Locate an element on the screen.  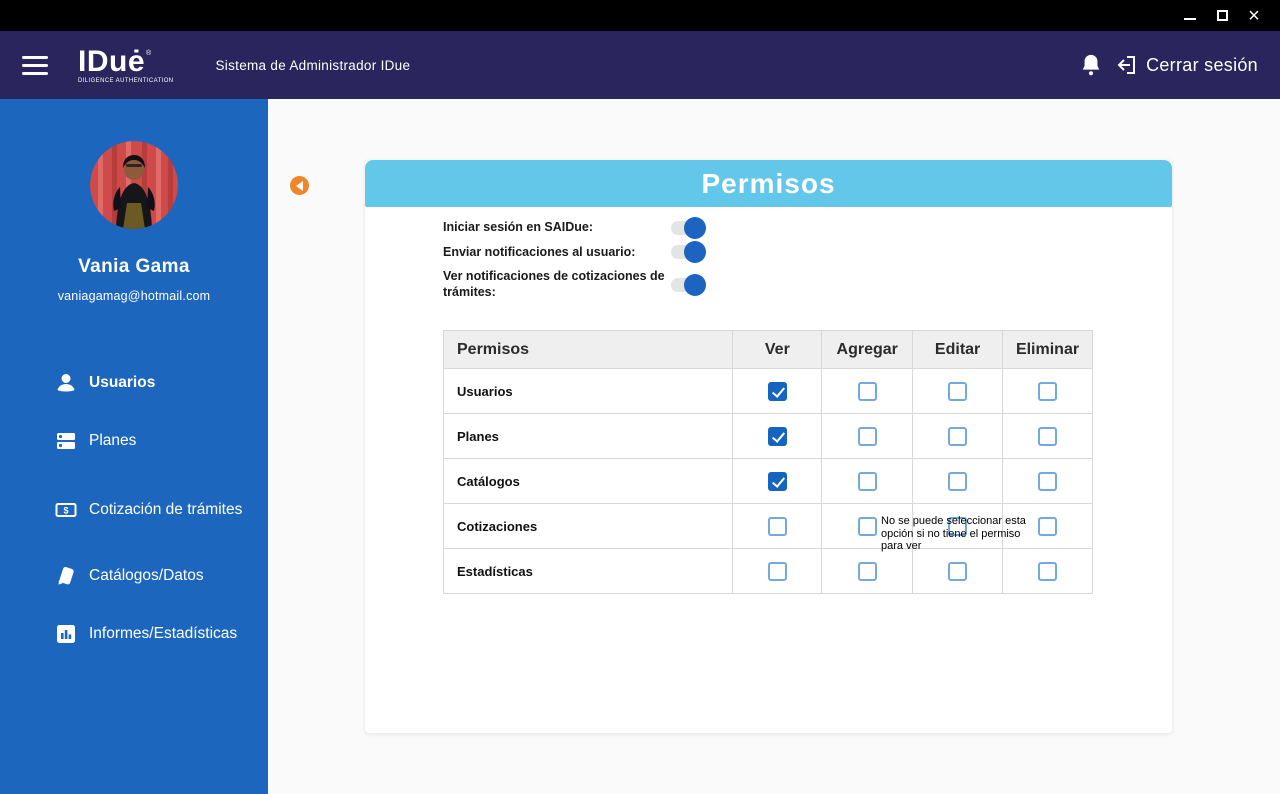
maximize-icon is located at coordinates (1222, 15).